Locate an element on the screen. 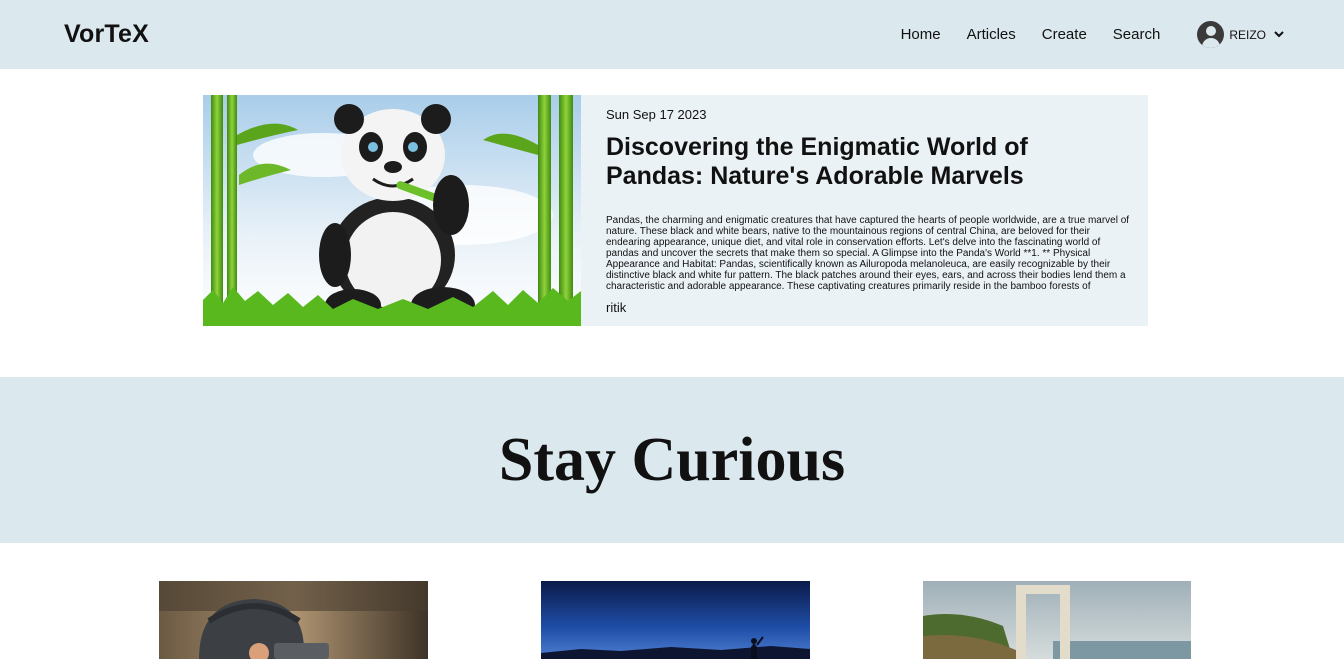  chevron-down-icon is located at coordinates (1279, 34).